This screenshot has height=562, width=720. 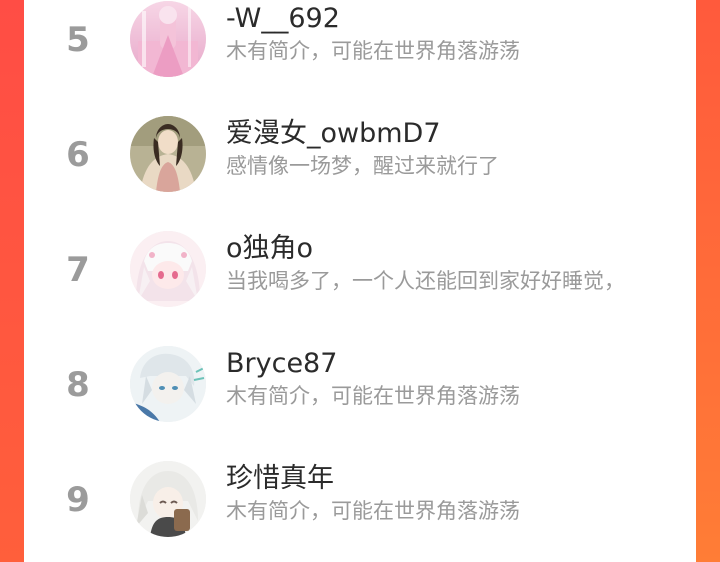 What do you see at coordinates (269, 249) in the screenshot?
I see `user-name: o独角o` at bounding box center [269, 249].